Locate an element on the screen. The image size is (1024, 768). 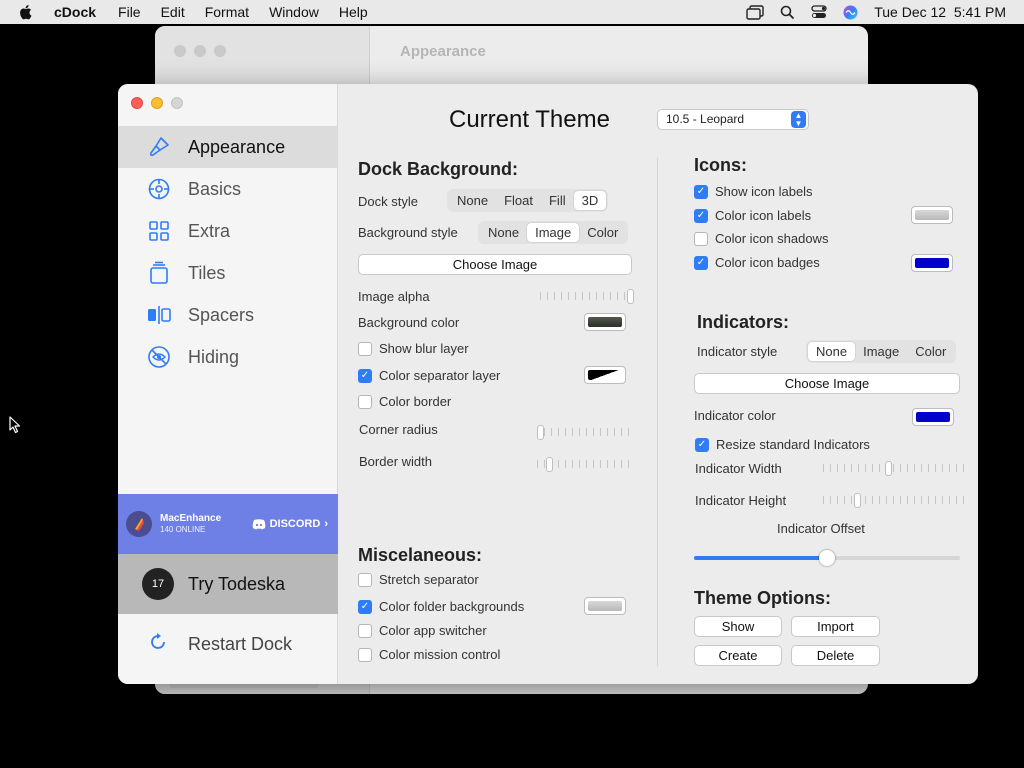
indicator-style-color: Color is located at coordinates (930, 351).